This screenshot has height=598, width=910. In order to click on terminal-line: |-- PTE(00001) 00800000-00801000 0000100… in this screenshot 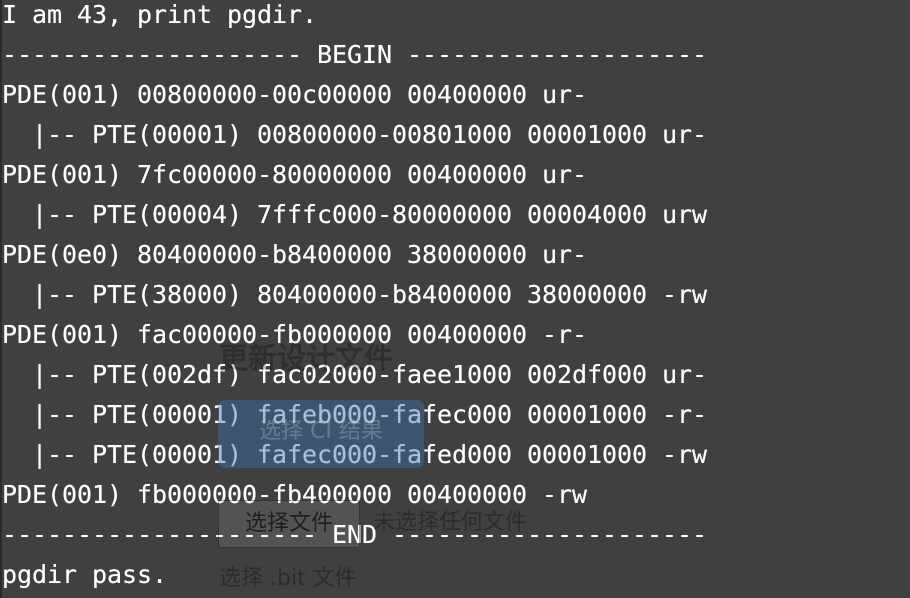, I will do `click(355, 134)`.